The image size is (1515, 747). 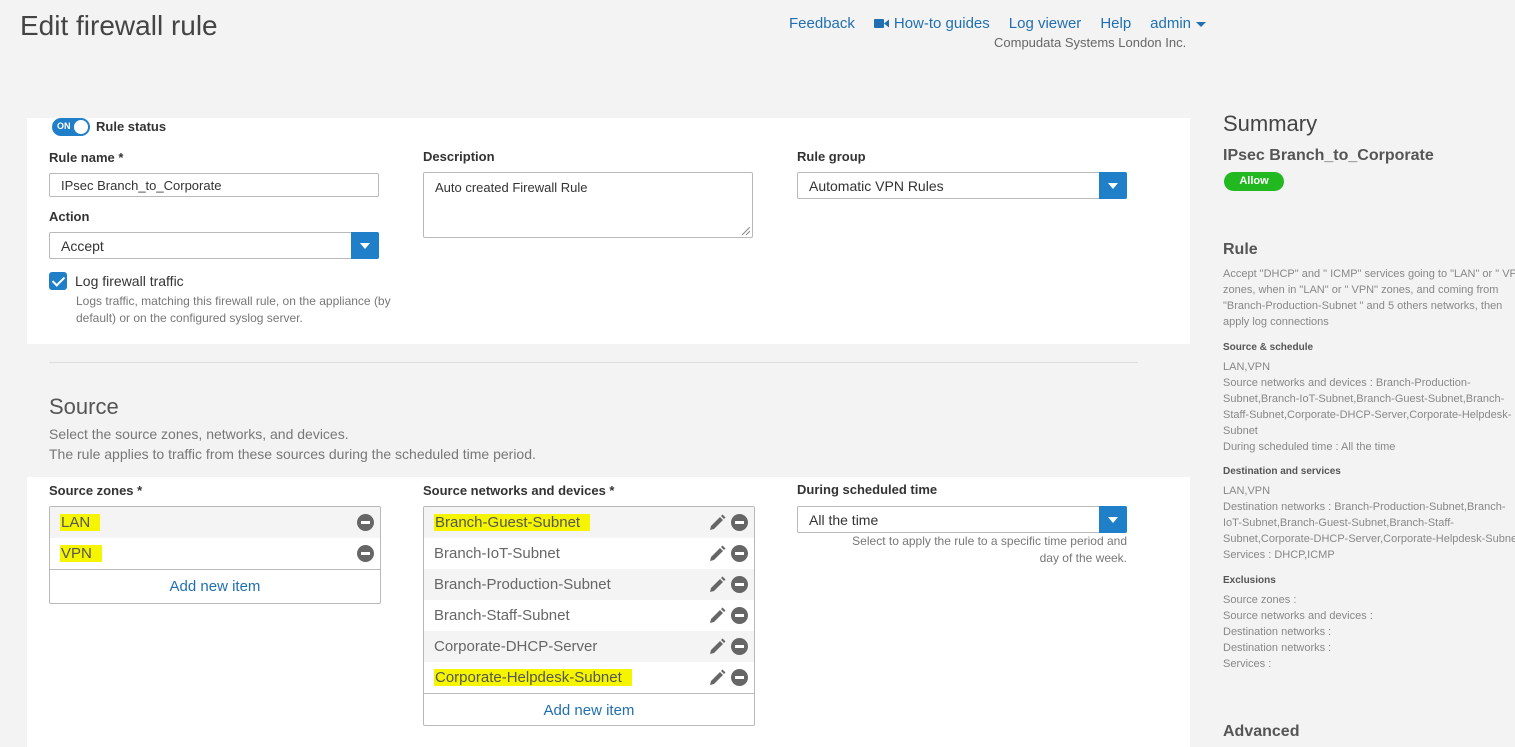 What do you see at coordinates (881, 23) in the screenshot?
I see `video-camera-icon` at bounding box center [881, 23].